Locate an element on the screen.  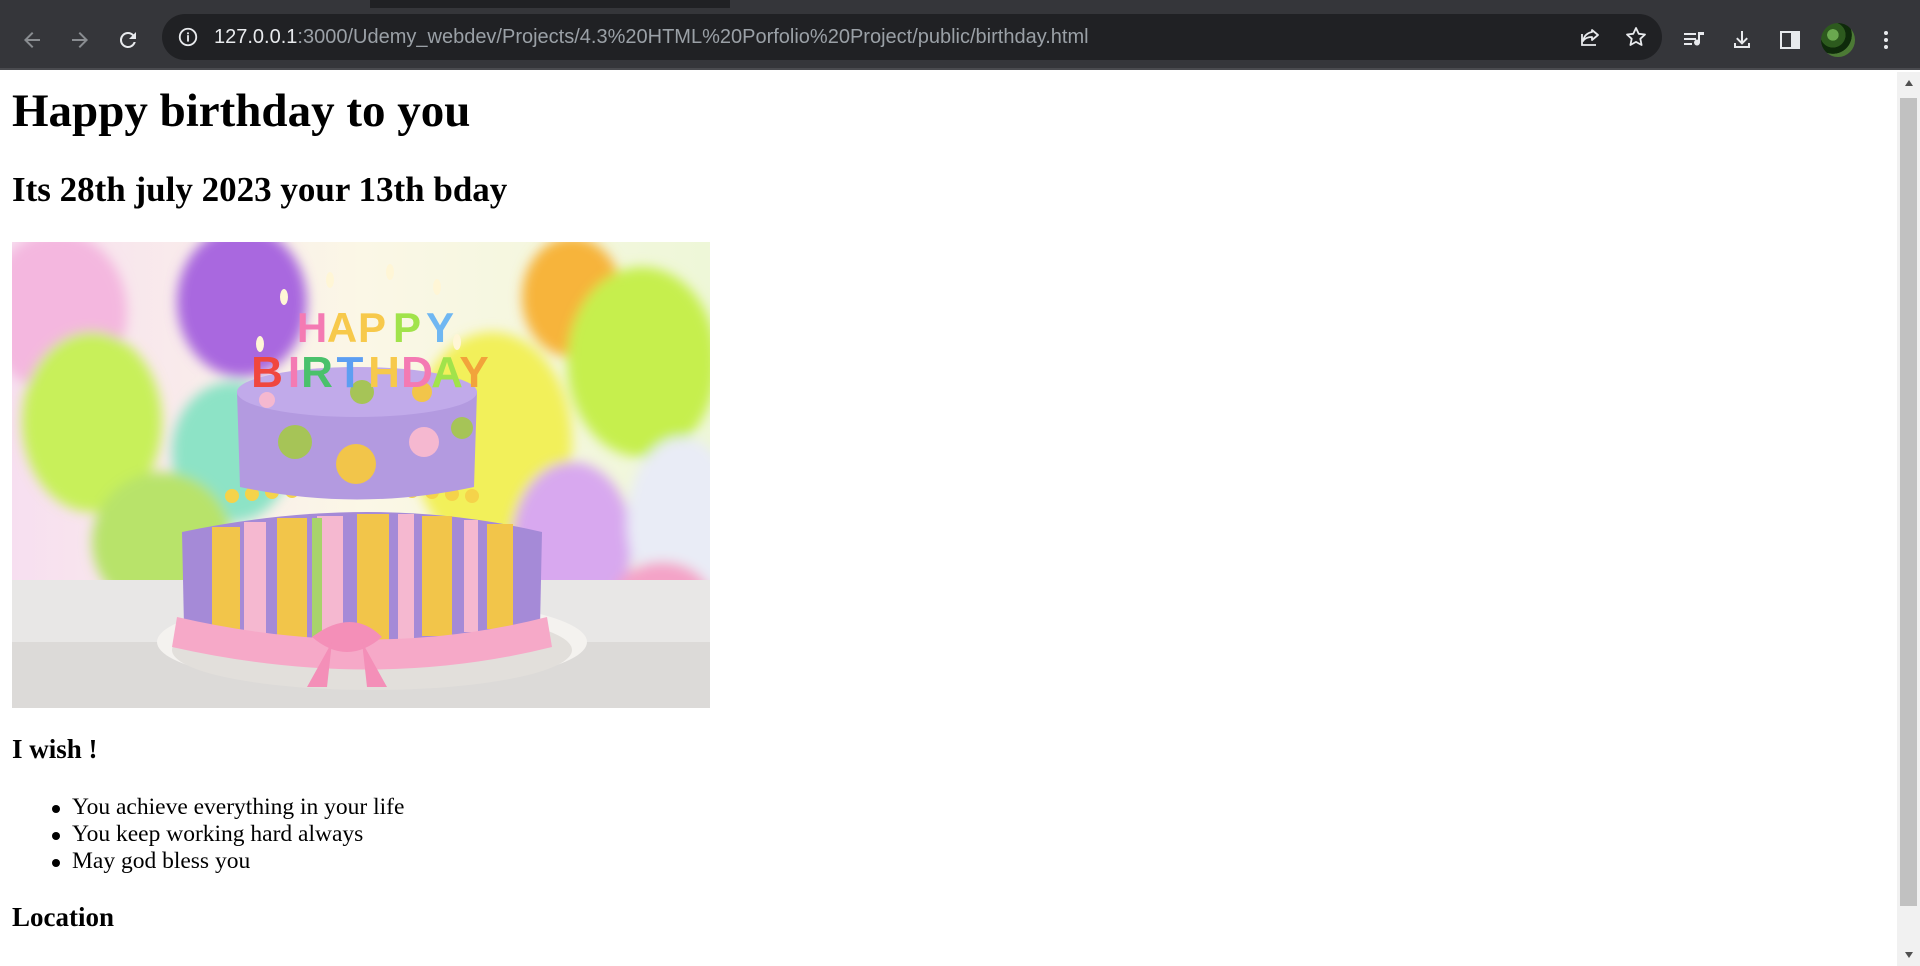
kebab-menu-icon is located at coordinates (1886, 40).